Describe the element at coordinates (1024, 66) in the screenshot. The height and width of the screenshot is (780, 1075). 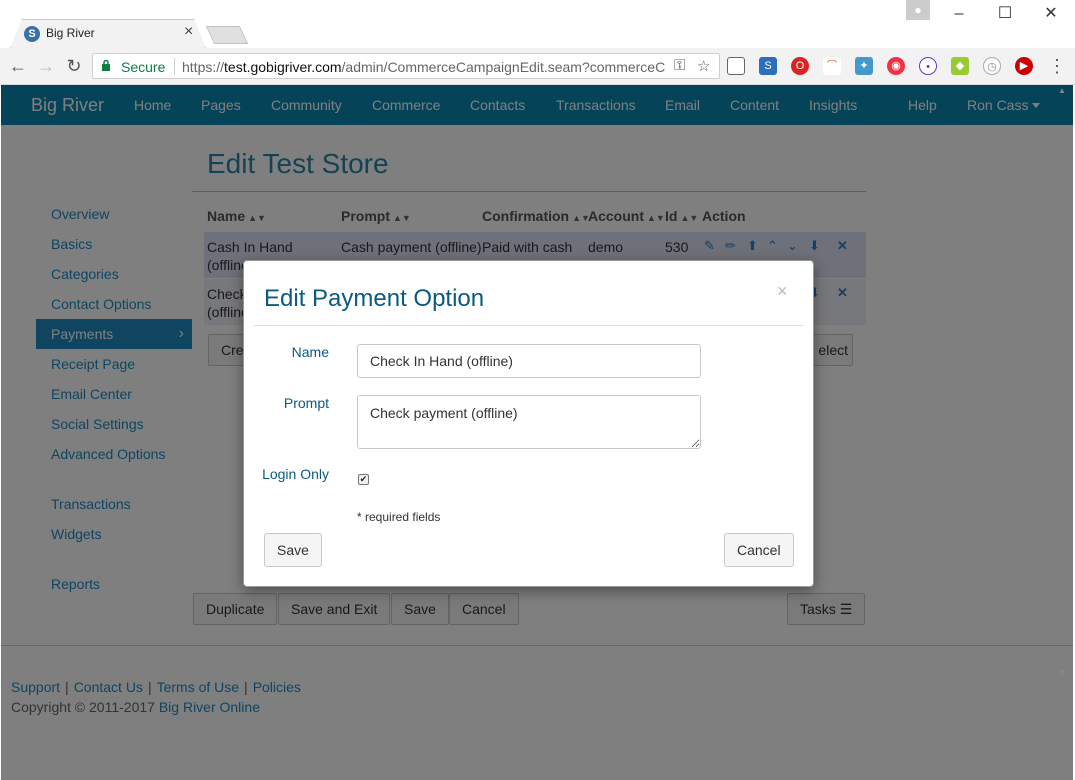
I see `extension-play-icon: ▶` at that location.